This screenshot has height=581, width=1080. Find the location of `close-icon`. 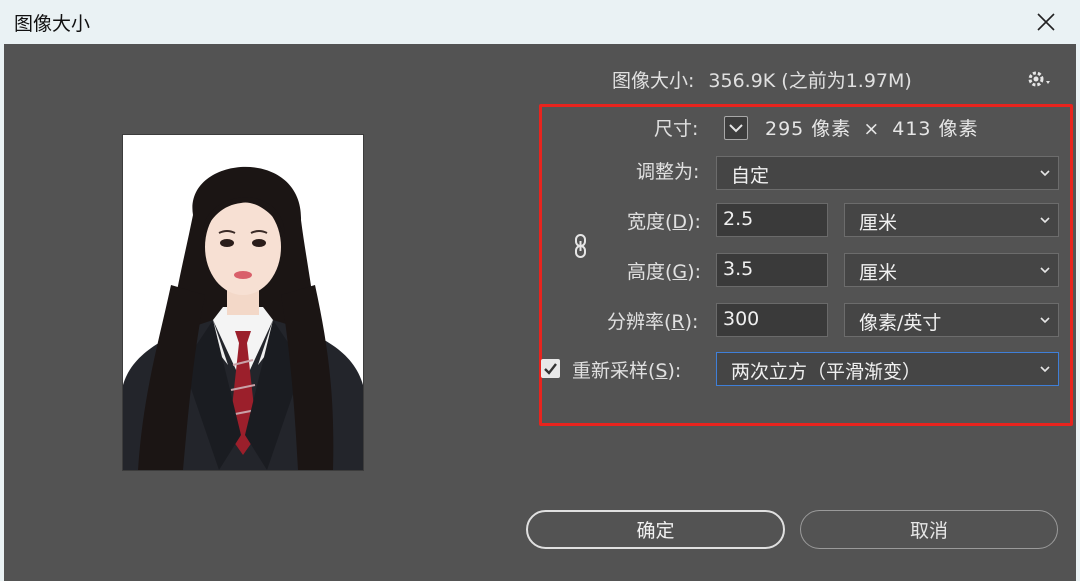

close-icon is located at coordinates (1046, 22).